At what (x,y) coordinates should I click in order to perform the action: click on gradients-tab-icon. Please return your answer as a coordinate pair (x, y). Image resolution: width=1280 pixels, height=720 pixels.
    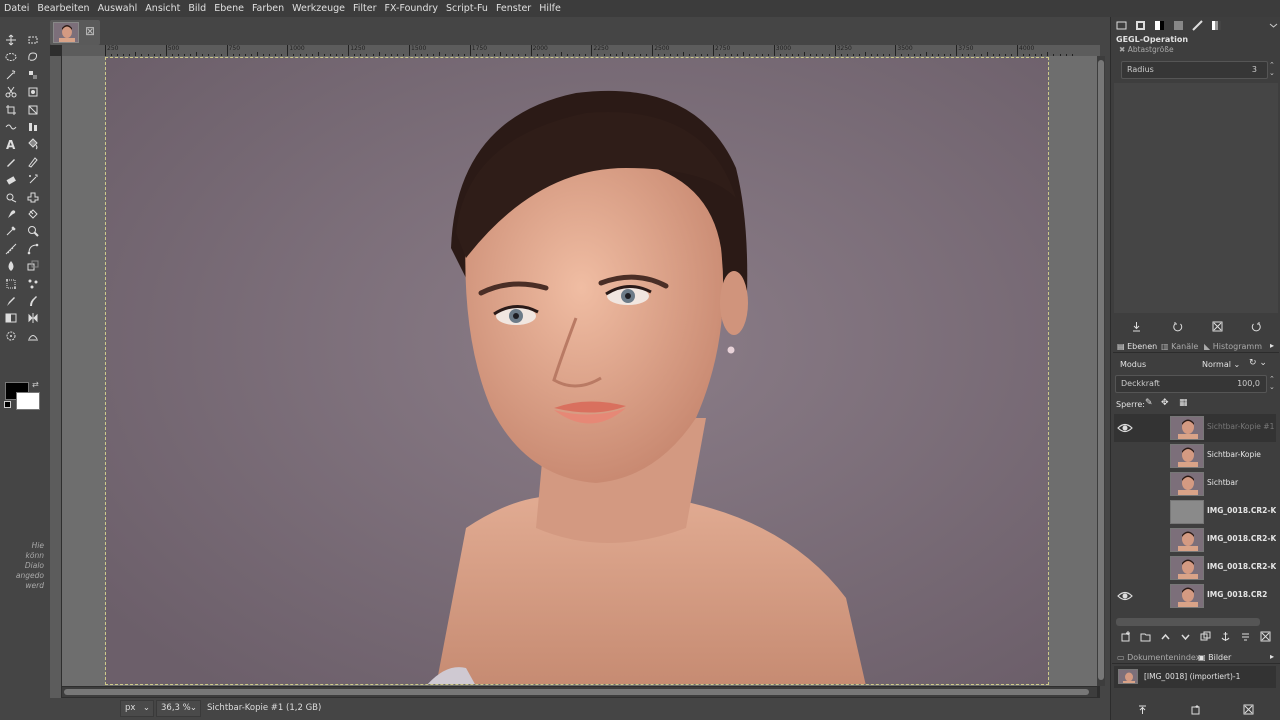
    Looking at the image, I should click on (1216, 25).